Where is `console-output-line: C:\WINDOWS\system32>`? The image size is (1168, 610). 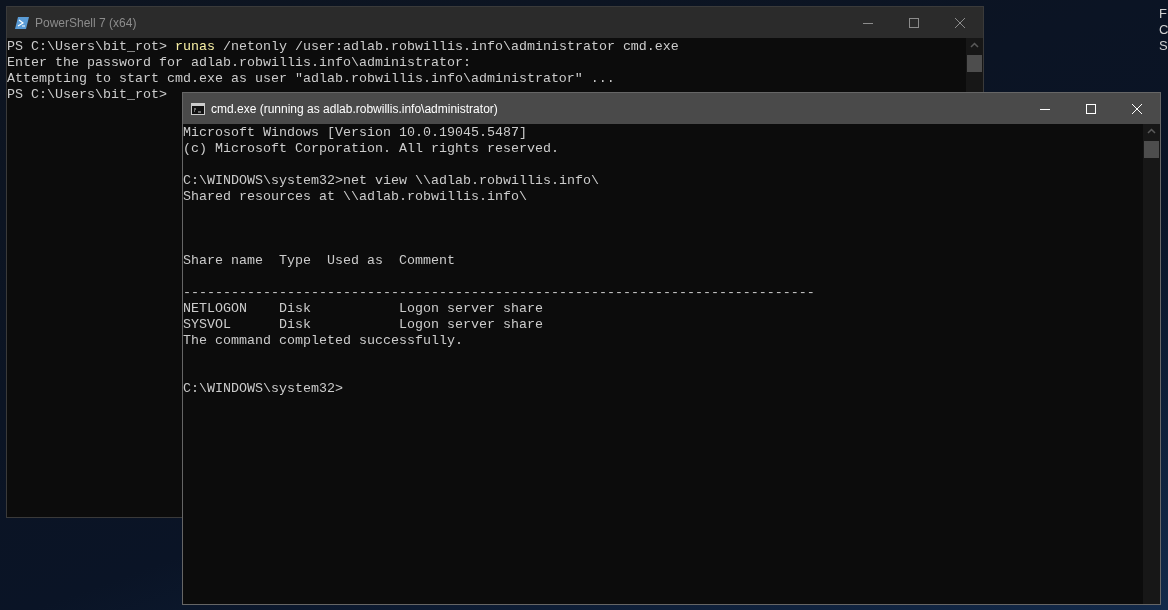
console-output-line: C:\WINDOWS\system32> is located at coordinates (263, 388).